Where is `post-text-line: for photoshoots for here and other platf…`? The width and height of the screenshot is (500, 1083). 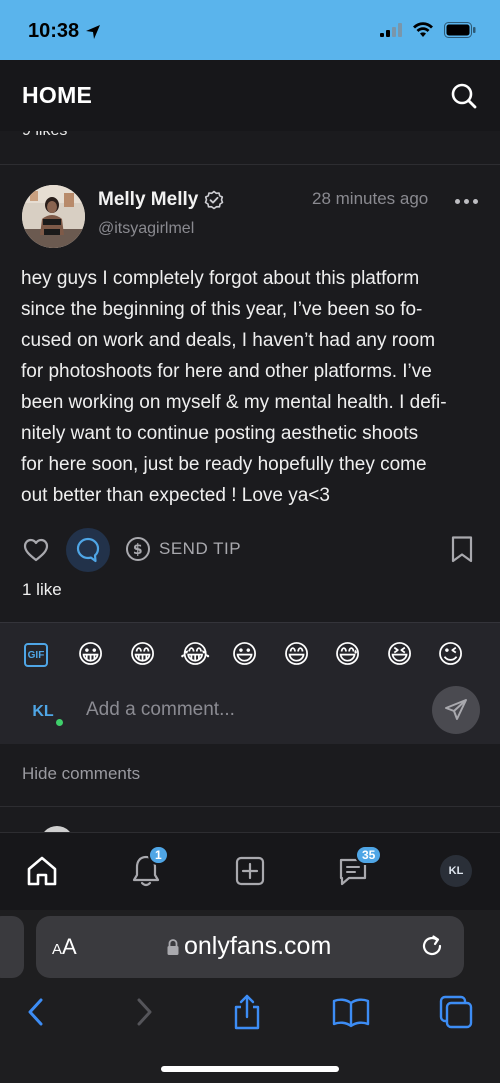 post-text-line: for photoshoots for here and other platf… is located at coordinates (226, 371).